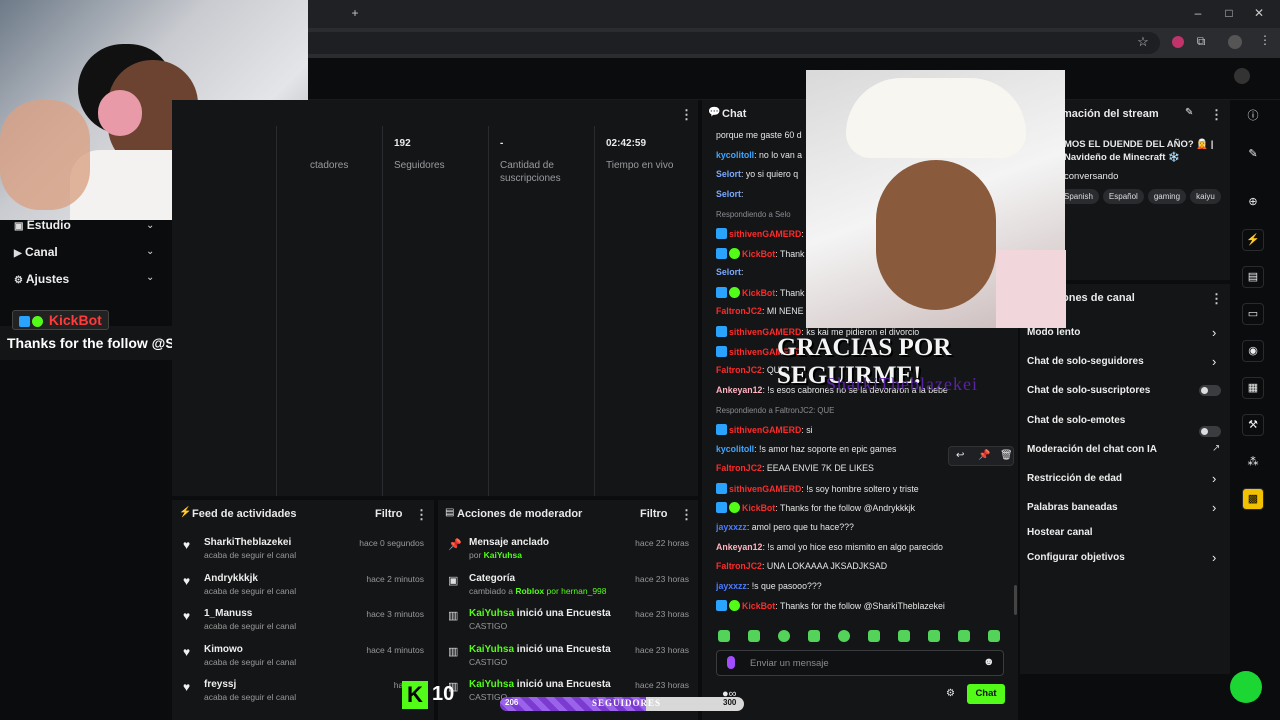 The width and height of the screenshot is (1280, 720). What do you see at coordinates (389, 514) in the screenshot?
I see `feed-filter-button: Filtro` at bounding box center [389, 514].